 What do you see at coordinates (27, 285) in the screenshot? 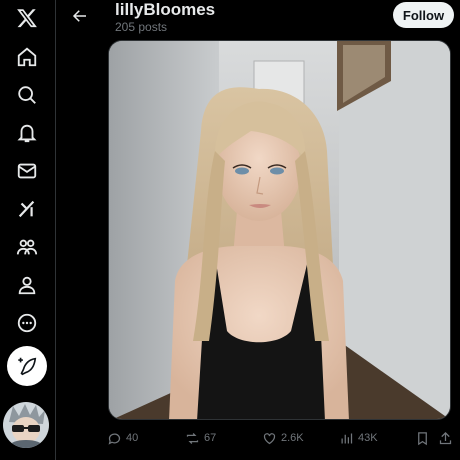
I see `profile-icon` at bounding box center [27, 285].